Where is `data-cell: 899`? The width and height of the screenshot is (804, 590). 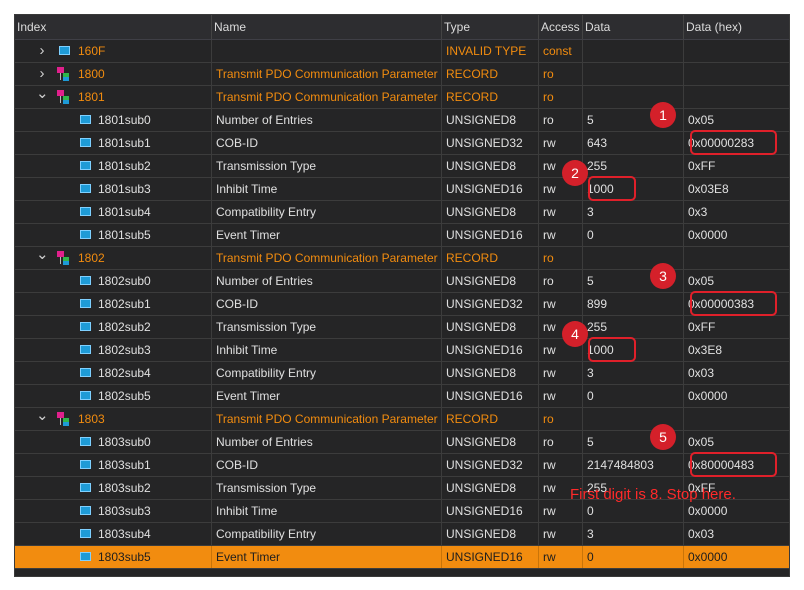
data-cell: 899 is located at coordinates (633, 304).